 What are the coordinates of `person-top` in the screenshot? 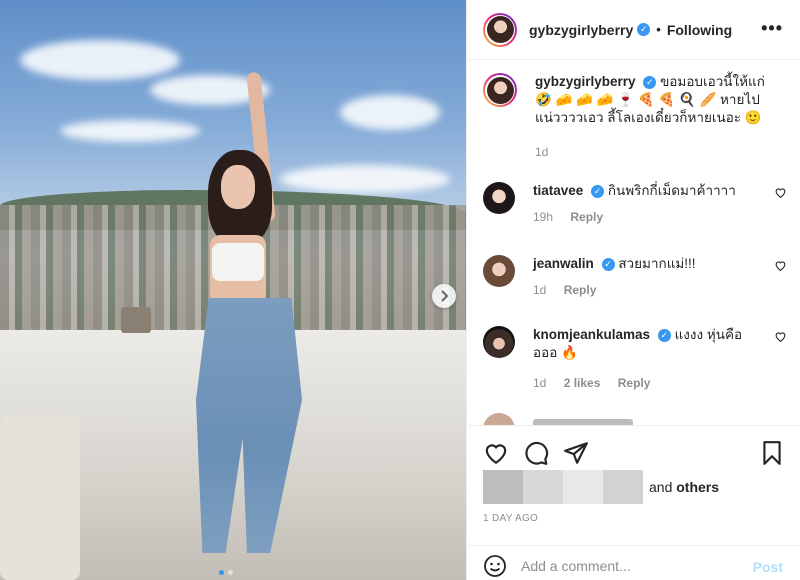 It's located at (238, 262).